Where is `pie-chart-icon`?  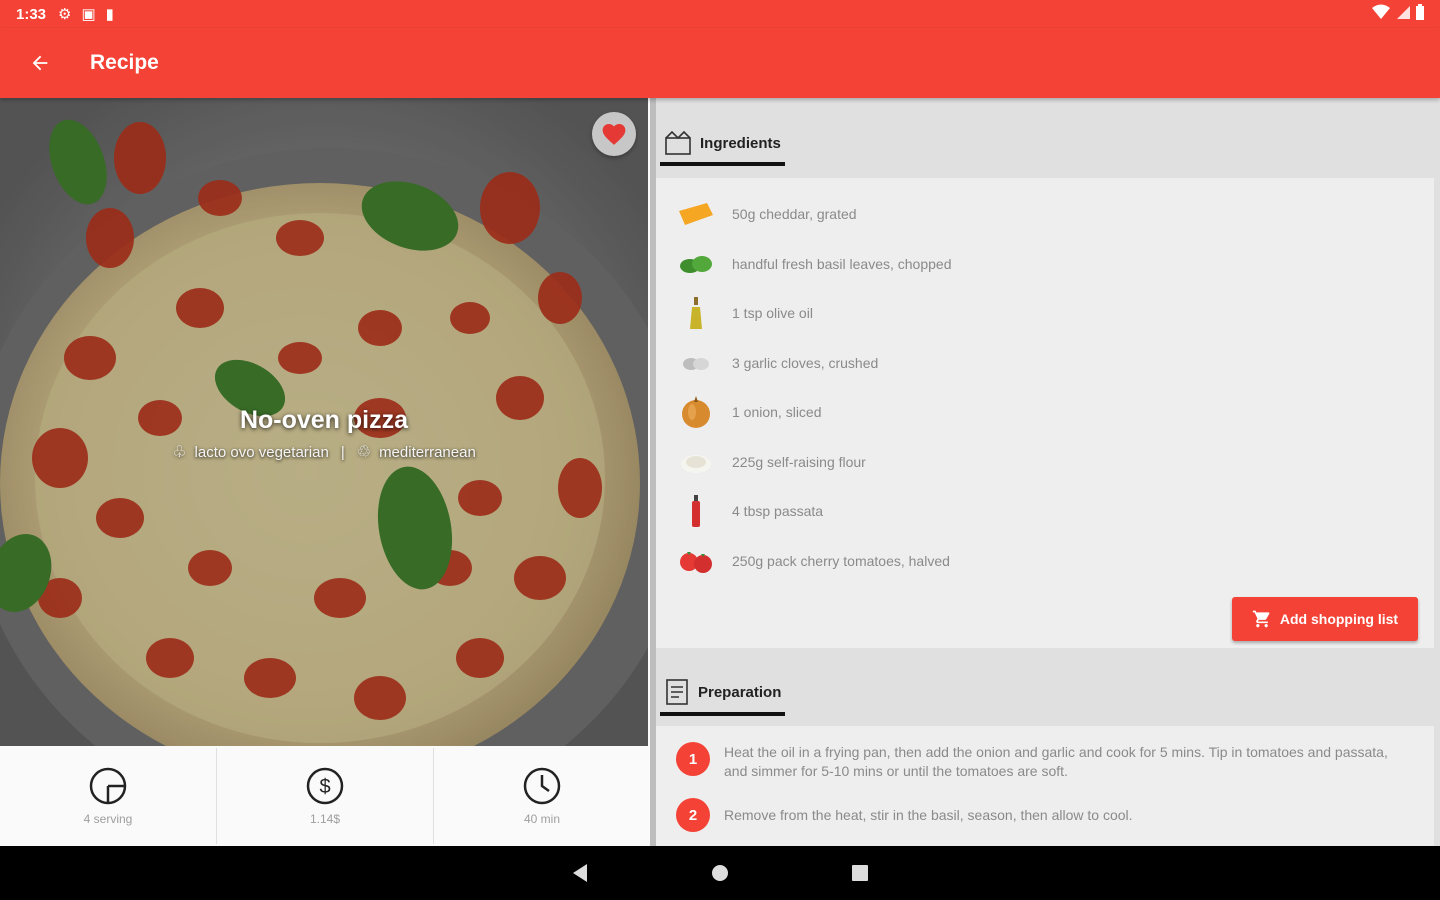
pie-chart-icon is located at coordinates (108, 786).